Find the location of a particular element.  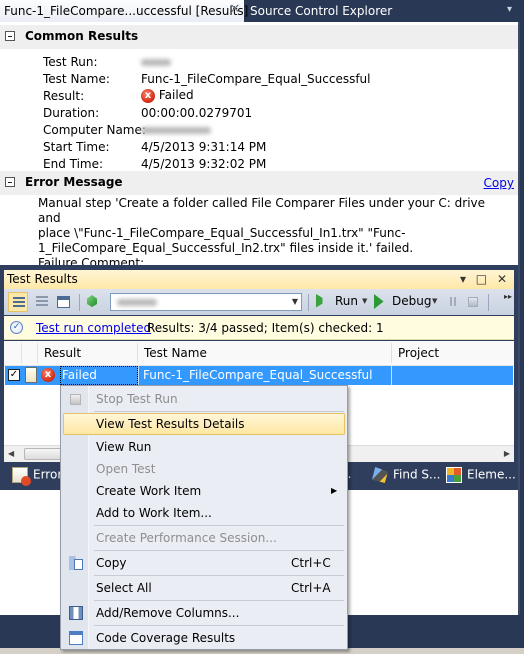

start-time-value: 4/5/2013 9:31:14 PM is located at coordinates (204, 147).